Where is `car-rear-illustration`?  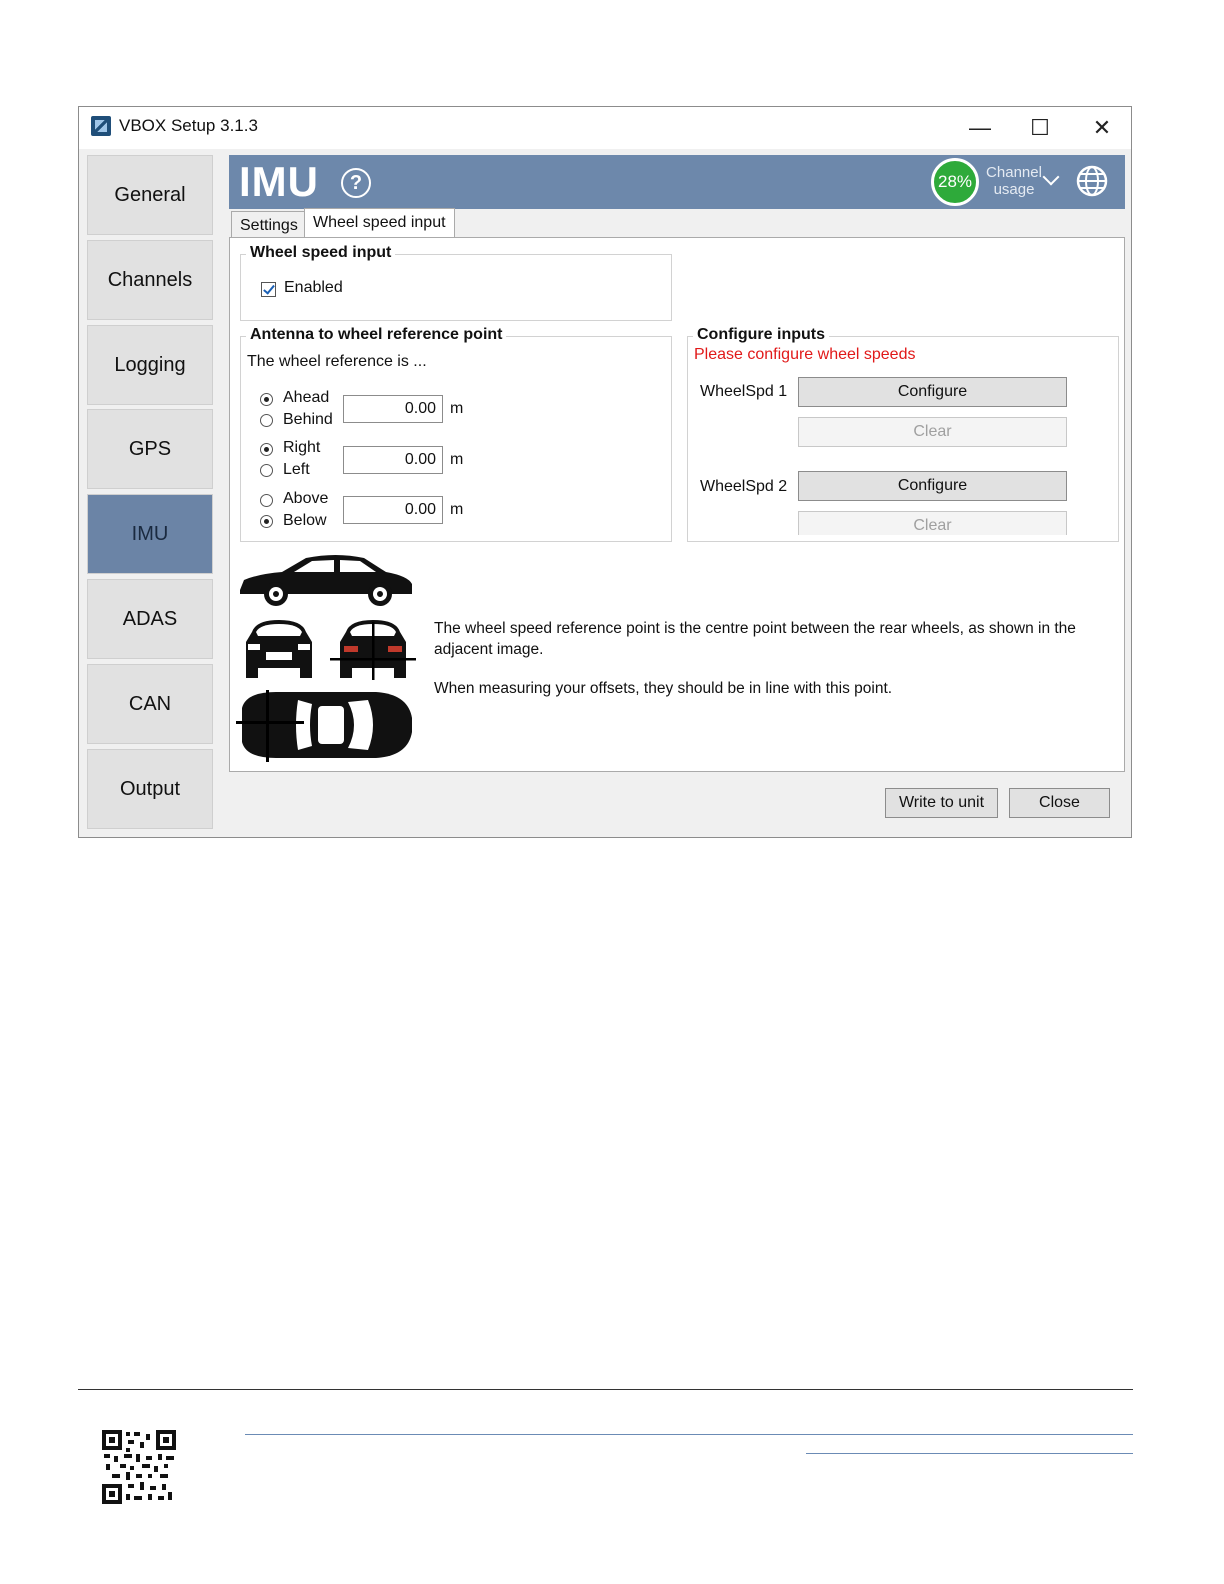
car-rear-illustration is located at coordinates (373, 650).